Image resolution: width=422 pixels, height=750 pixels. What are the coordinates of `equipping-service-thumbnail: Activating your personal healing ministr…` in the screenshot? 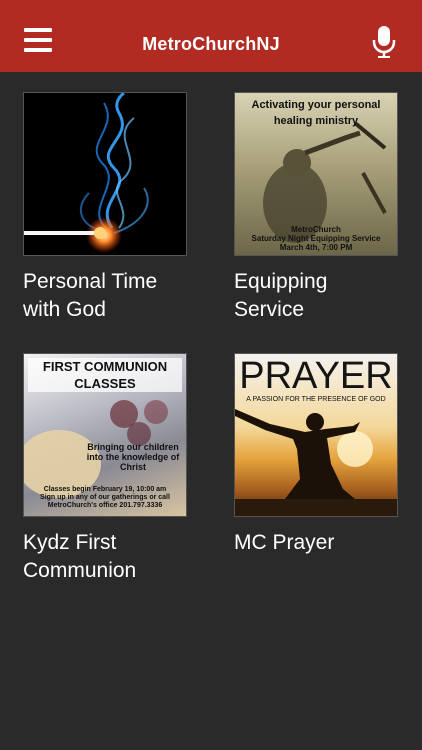 It's located at (316, 174).